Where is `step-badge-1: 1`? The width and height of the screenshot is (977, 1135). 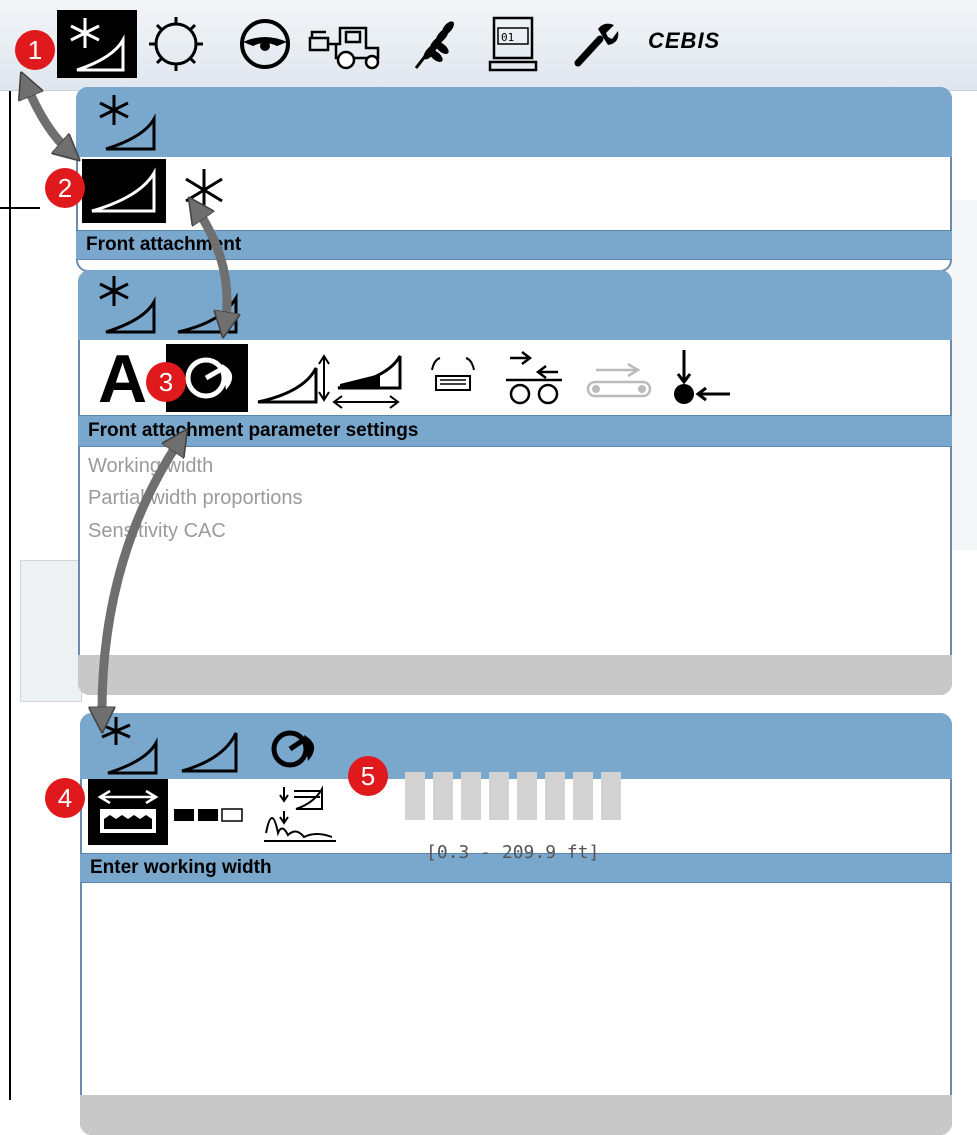 step-badge-1: 1 is located at coordinates (35, 50).